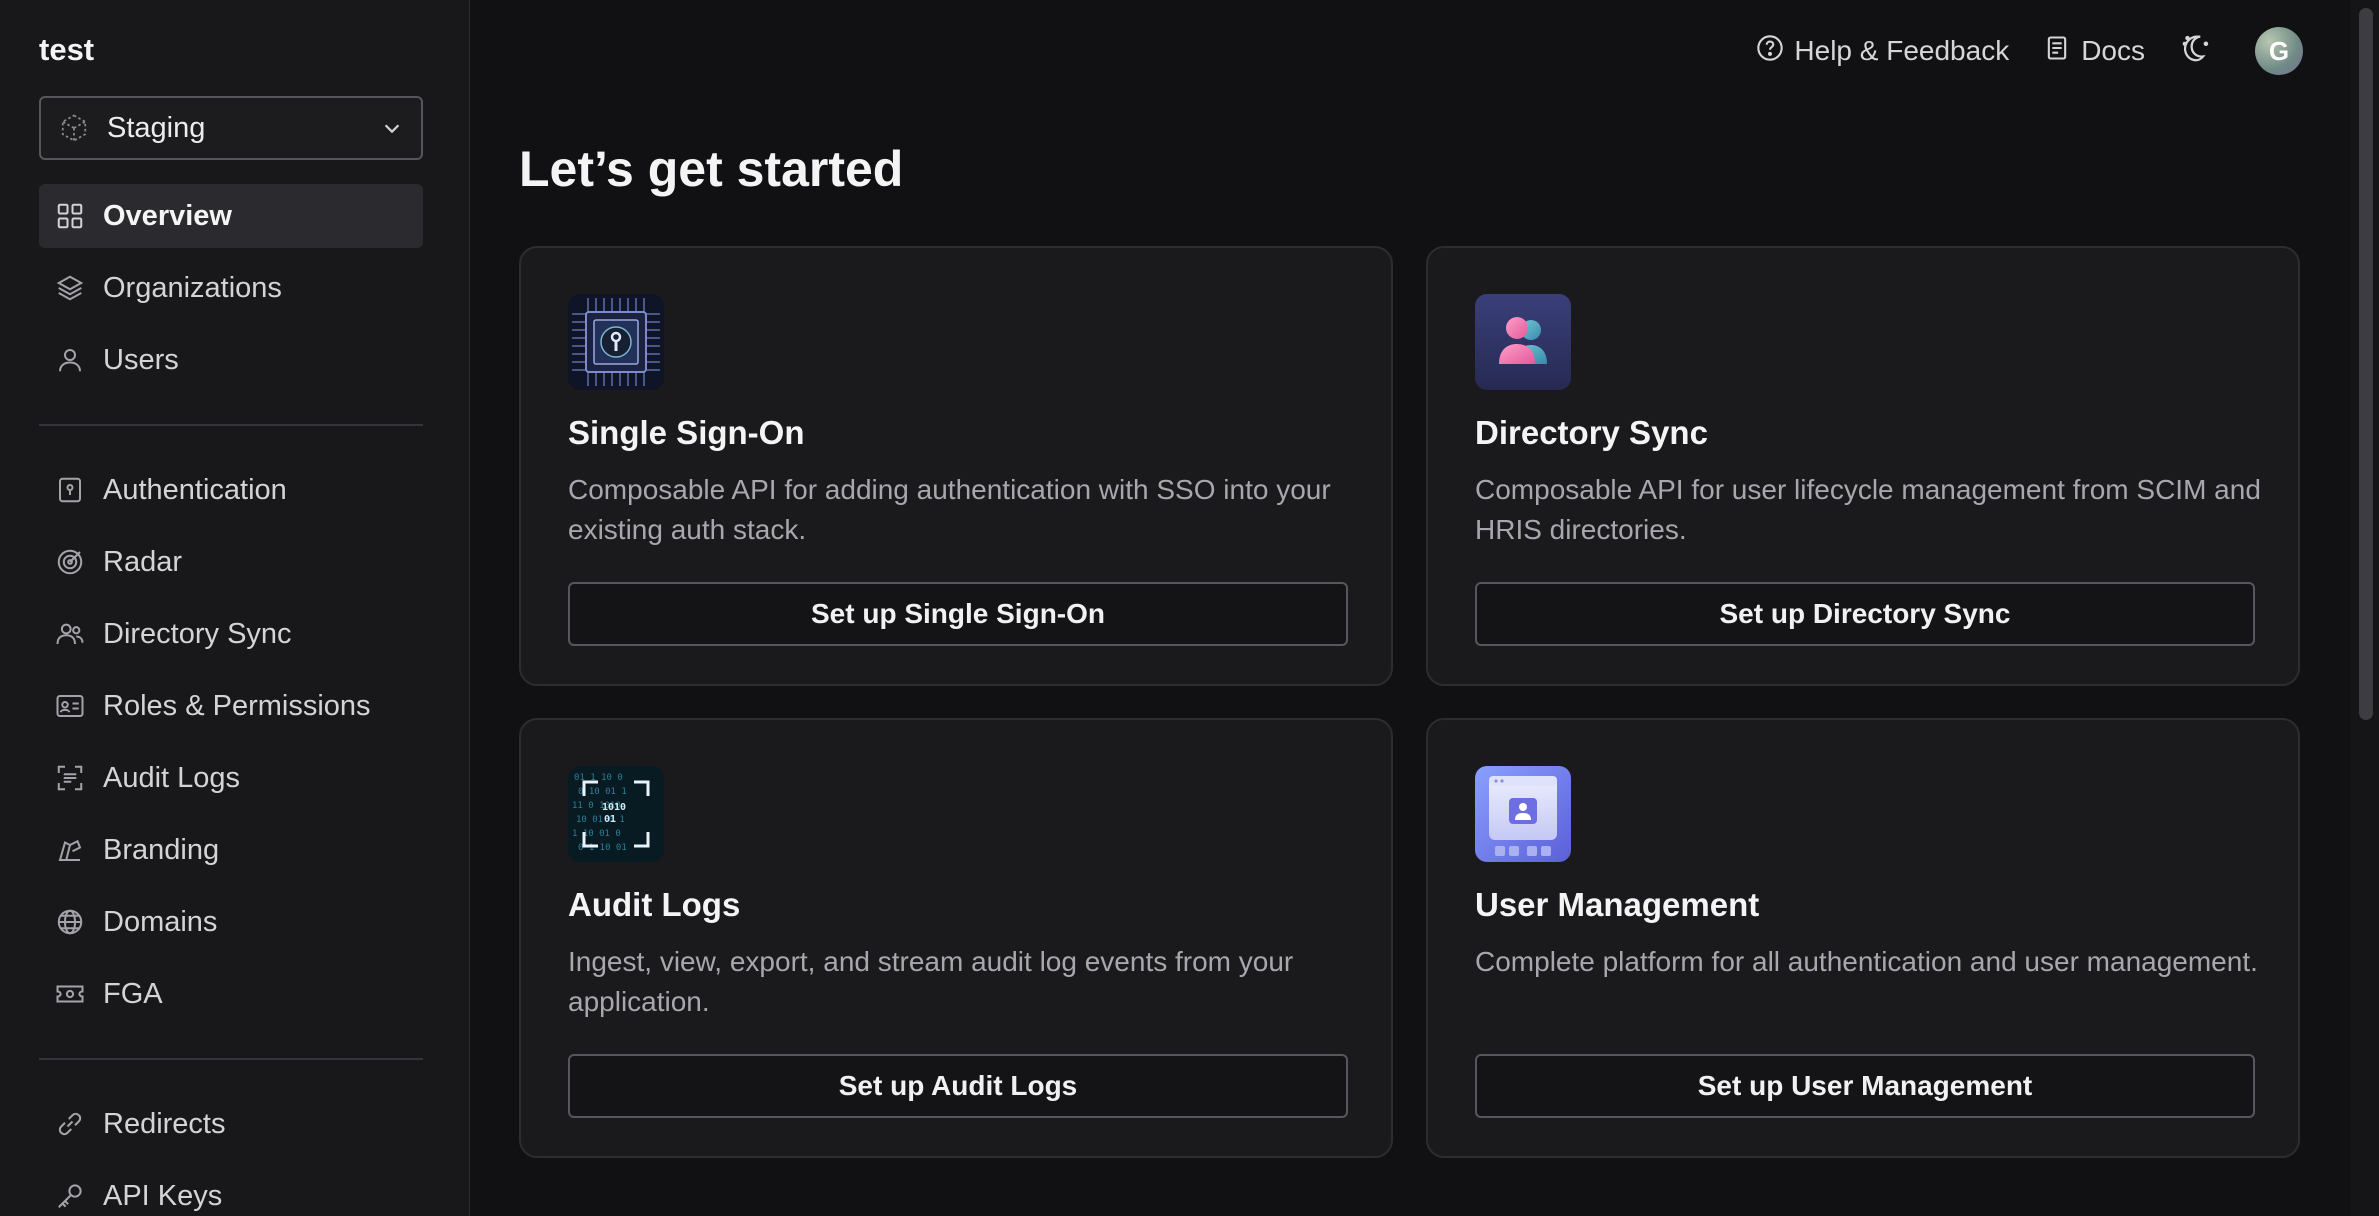 The height and width of the screenshot is (1216, 2379). What do you see at coordinates (172, 777) in the screenshot?
I see `sidebar-item-label: Audit Logs` at bounding box center [172, 777].